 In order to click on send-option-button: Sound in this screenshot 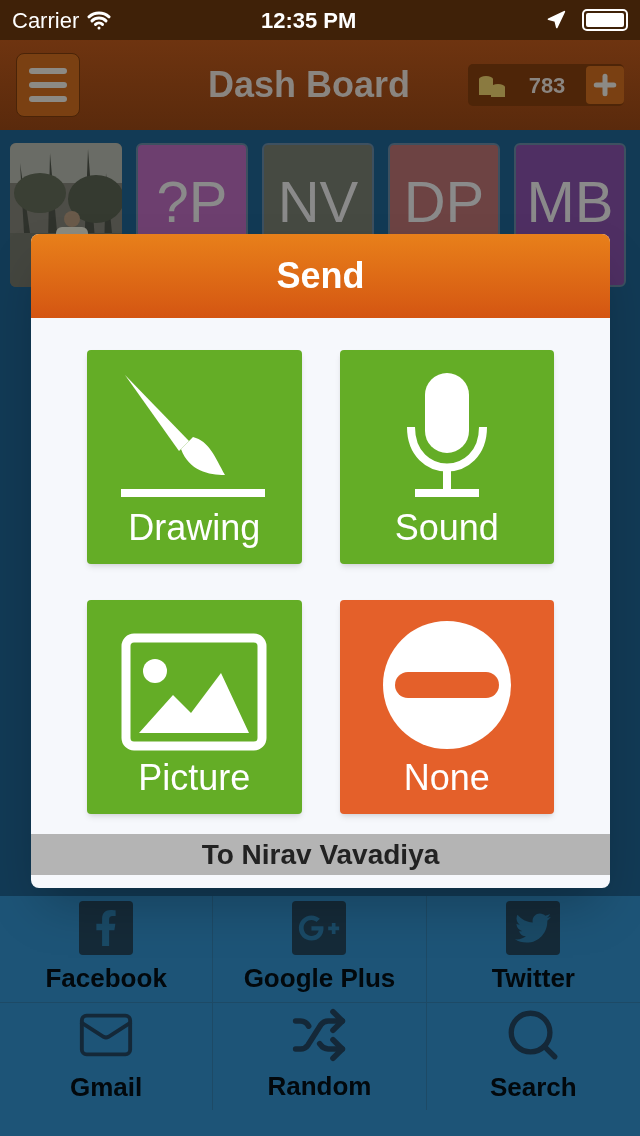, I will do `click(446, 457)`.